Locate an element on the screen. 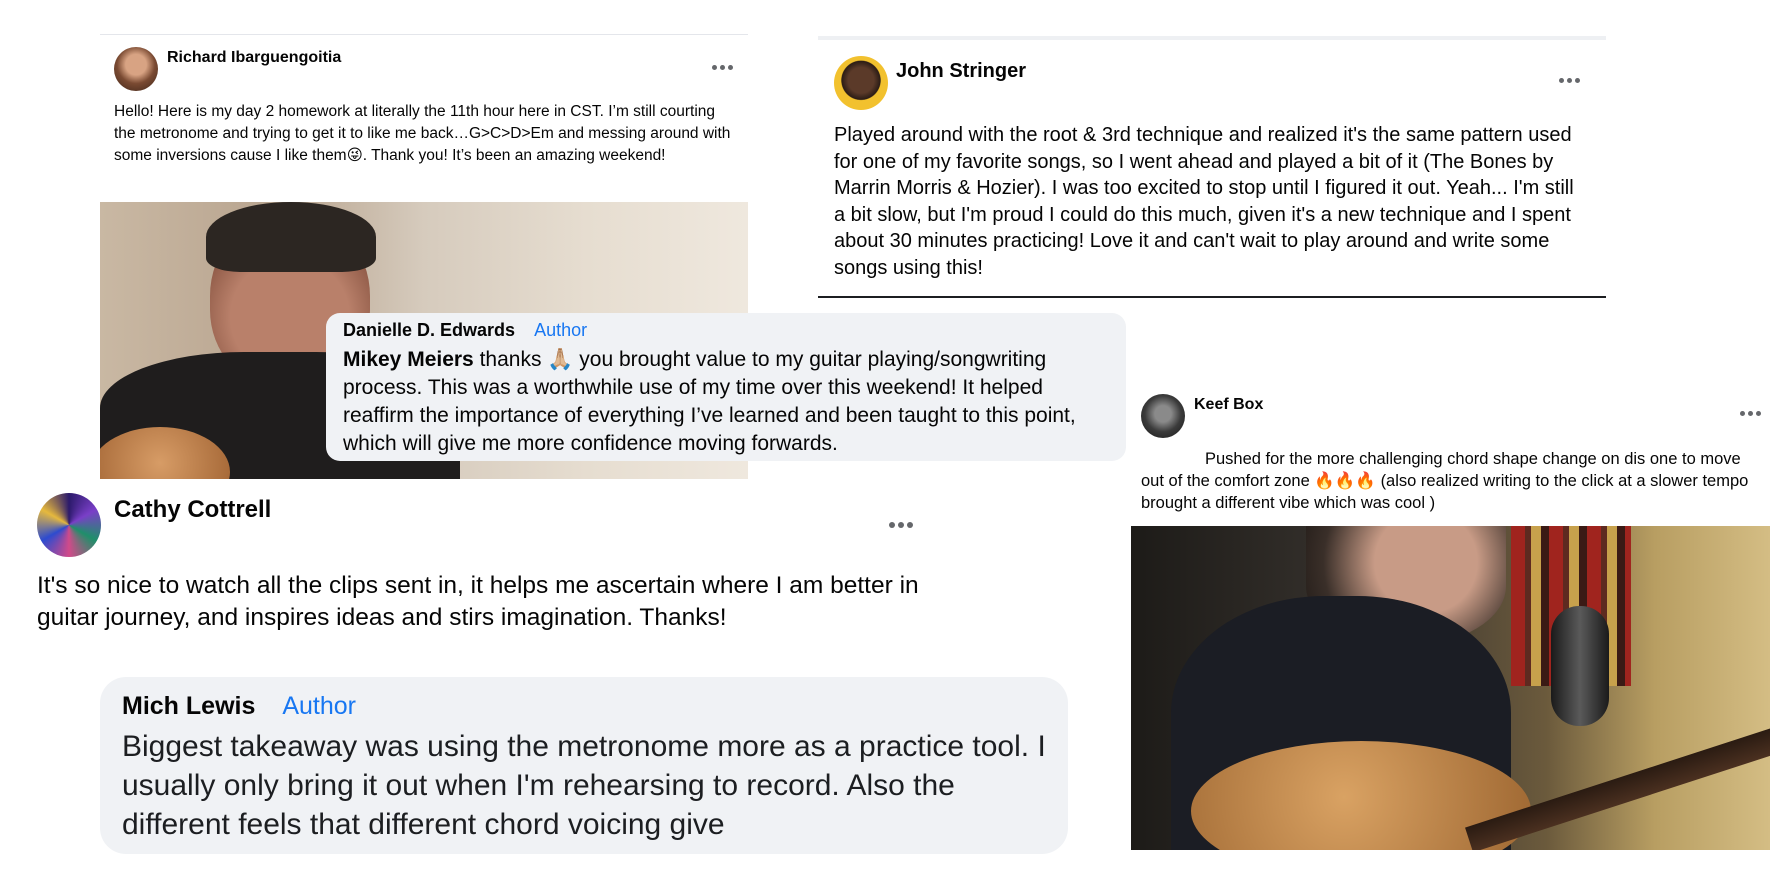 The height and width of the screenshot is (871, 1792). microphone-shape is located at coordinates (1580, 666).